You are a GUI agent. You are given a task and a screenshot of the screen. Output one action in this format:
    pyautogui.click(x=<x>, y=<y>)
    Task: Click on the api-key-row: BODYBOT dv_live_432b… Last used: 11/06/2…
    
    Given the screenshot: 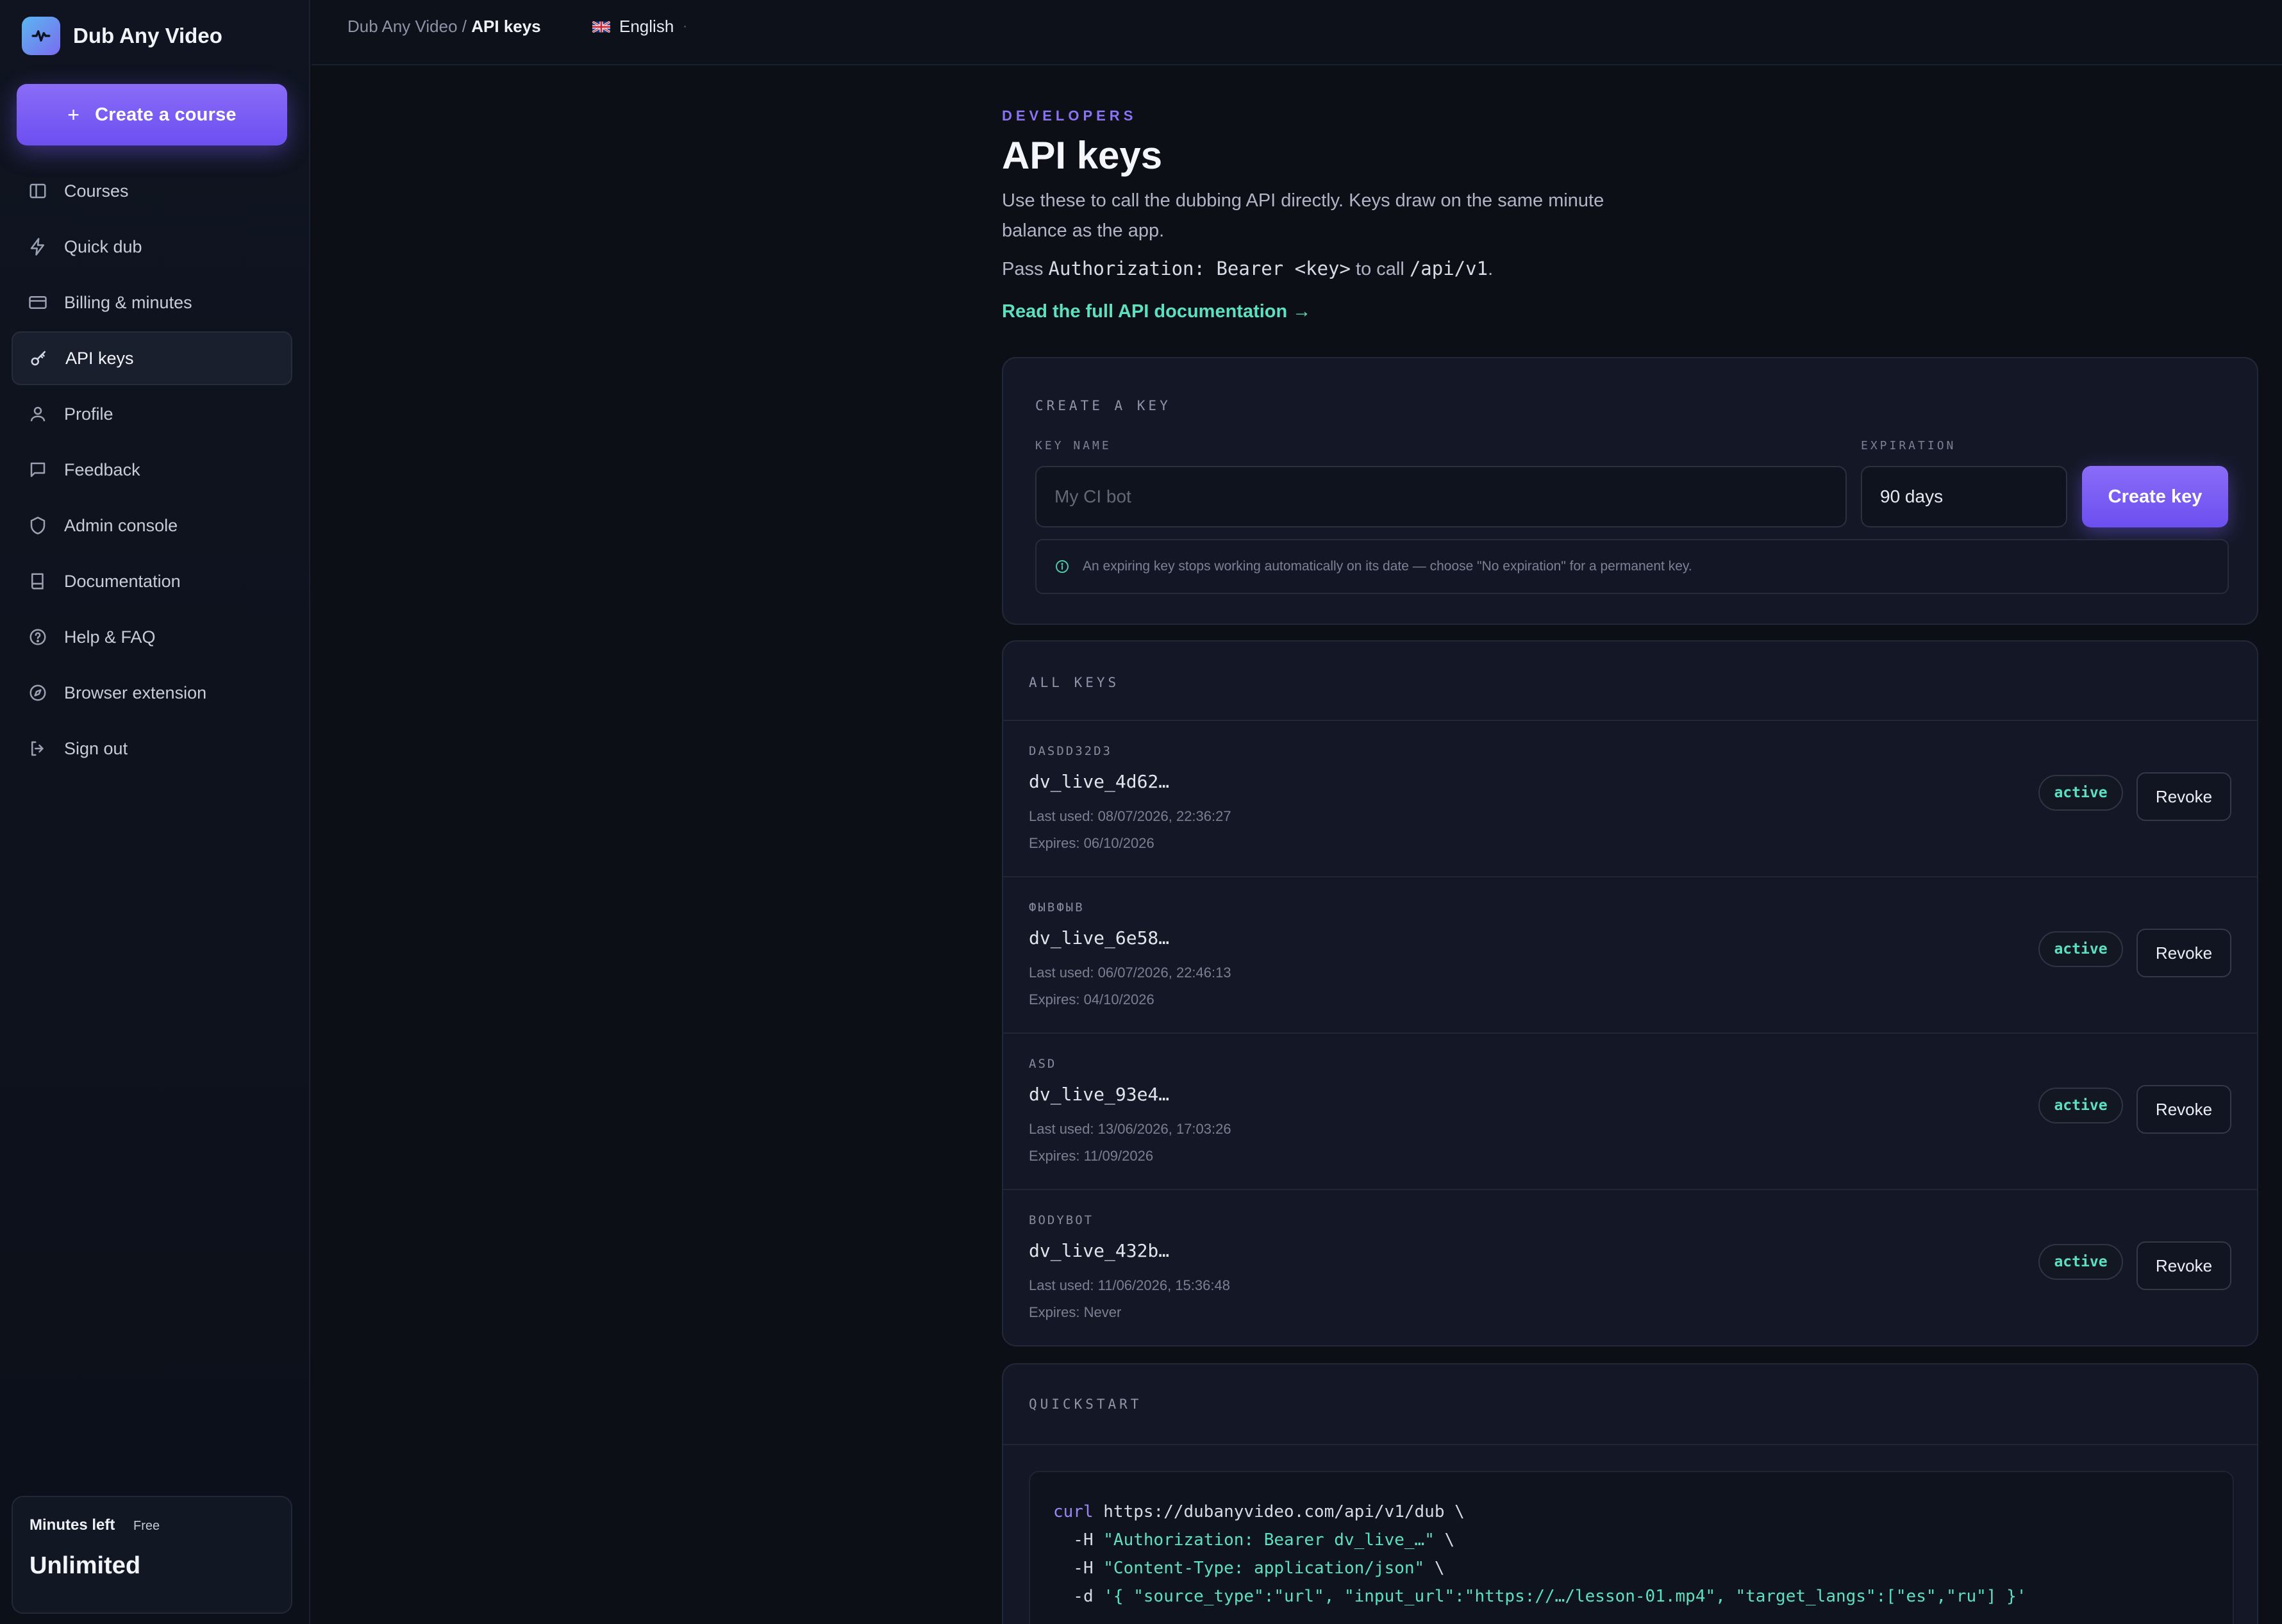 What is the action you would take?
    pyautogui.click(x=1630, y=1267)
    